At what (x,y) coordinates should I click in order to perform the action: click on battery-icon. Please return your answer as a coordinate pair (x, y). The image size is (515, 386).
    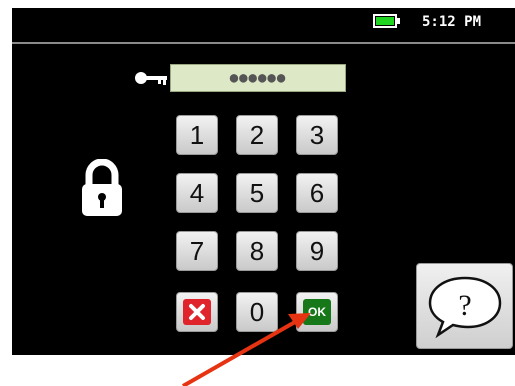
    Looking at the image, I should click on (385, 21).